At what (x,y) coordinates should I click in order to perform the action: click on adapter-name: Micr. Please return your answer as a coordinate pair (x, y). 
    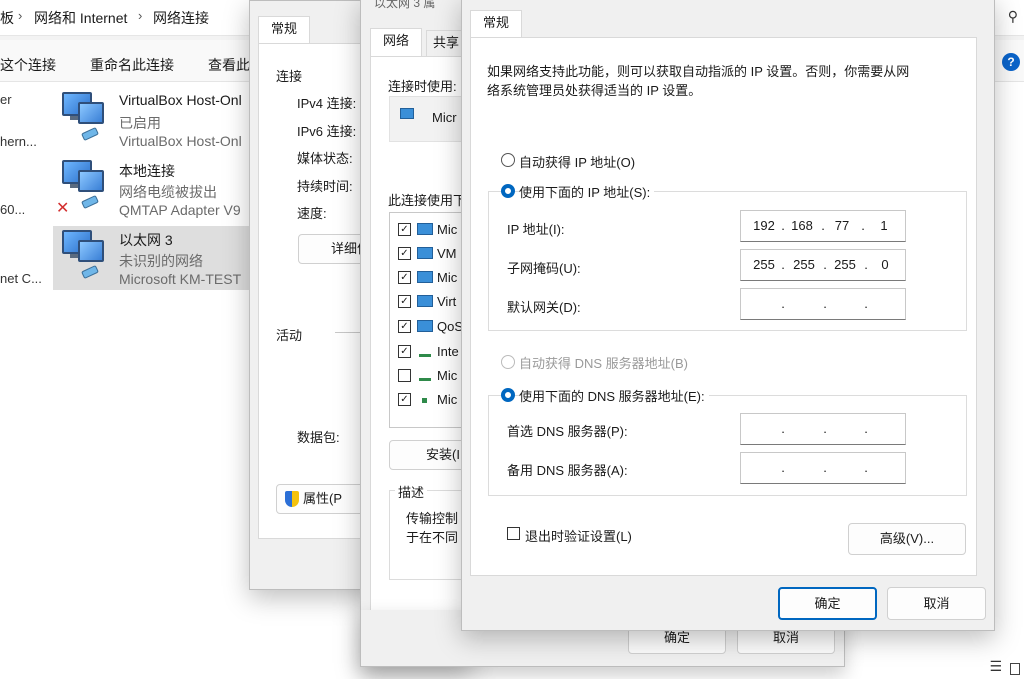
    Looking at the image, I should click on (444, 117).